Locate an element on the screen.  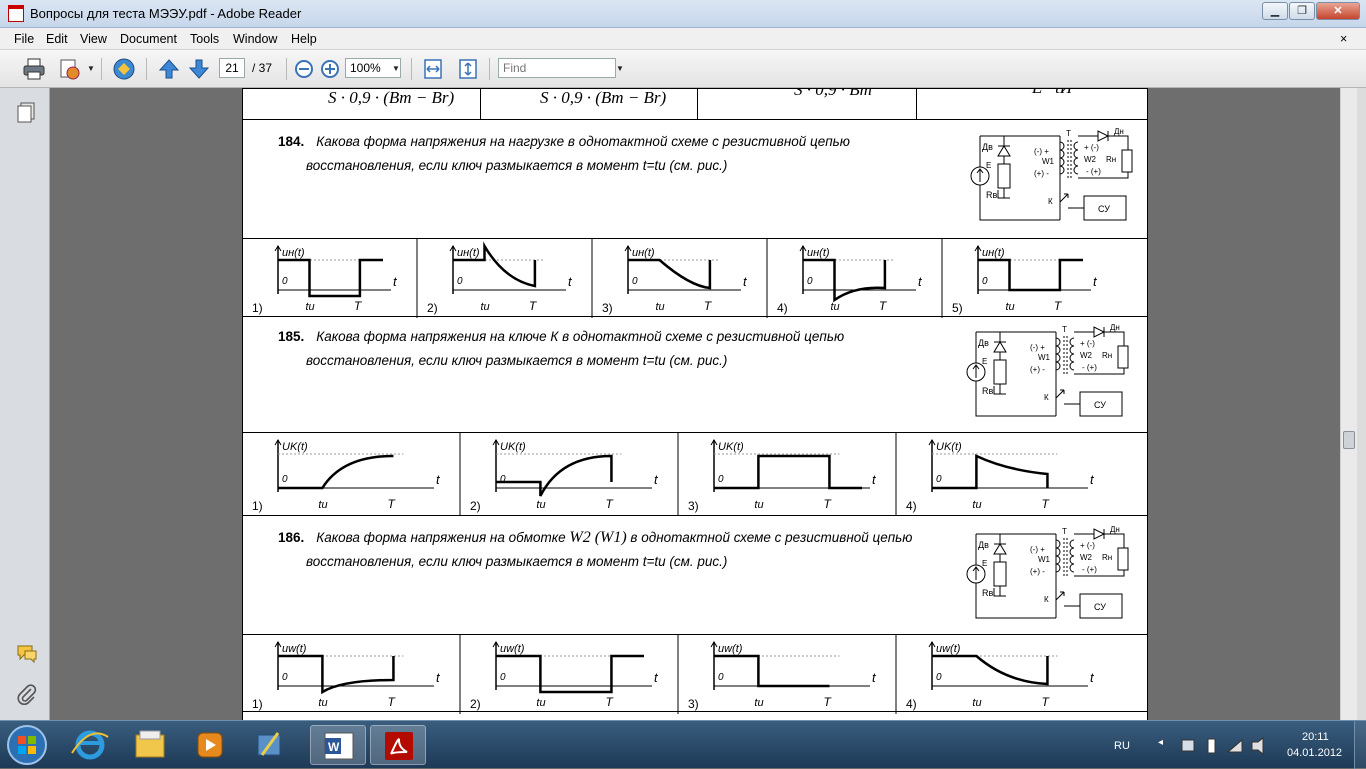
w2-label: W2 is located at coordinates (1086, 557).